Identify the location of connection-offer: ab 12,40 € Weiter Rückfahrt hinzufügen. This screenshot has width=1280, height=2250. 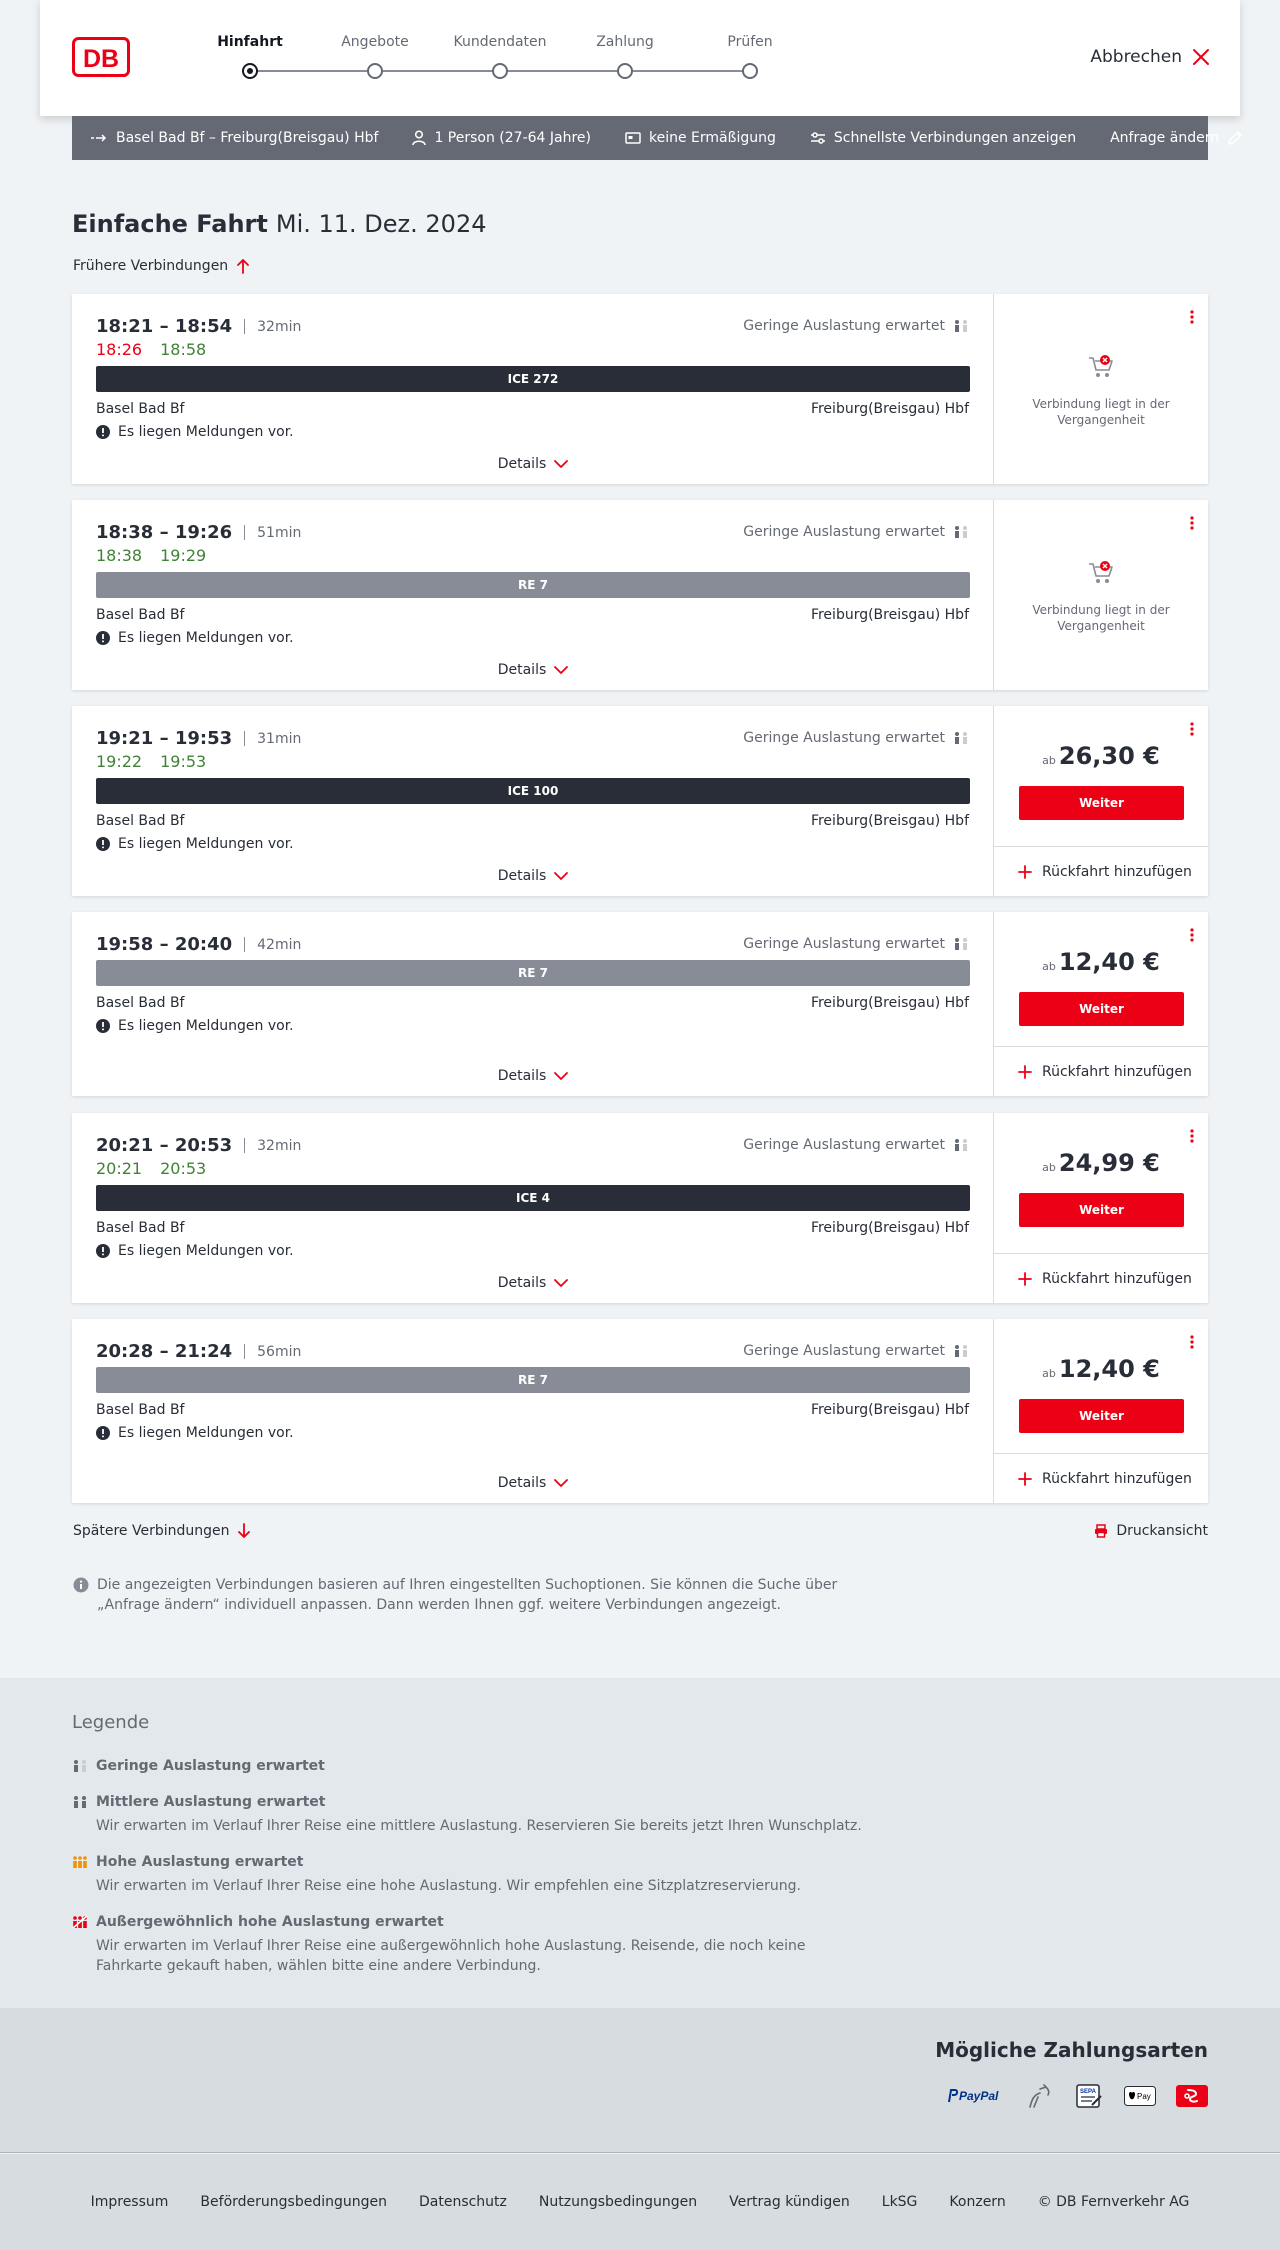
(1101, 1411).